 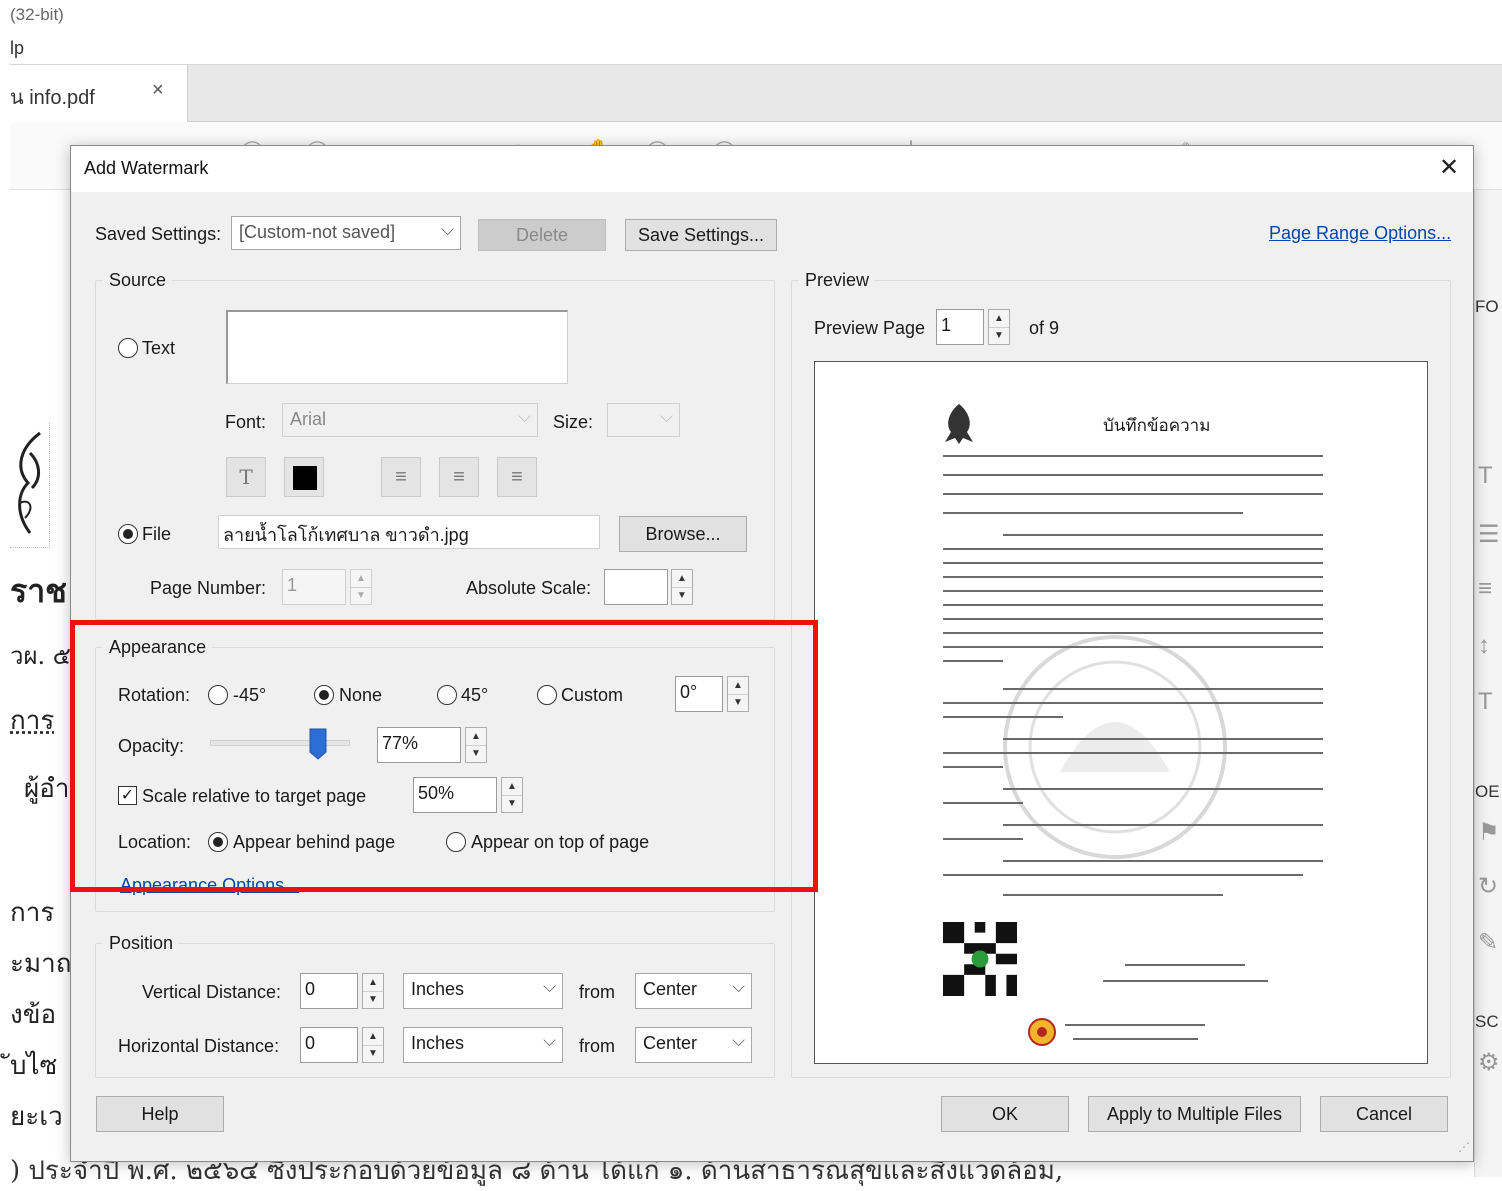 What do you see at coordinates (459, 477) in the screenshot?
I see `align-center-icon: ≡` at bounding box center [459, 477].